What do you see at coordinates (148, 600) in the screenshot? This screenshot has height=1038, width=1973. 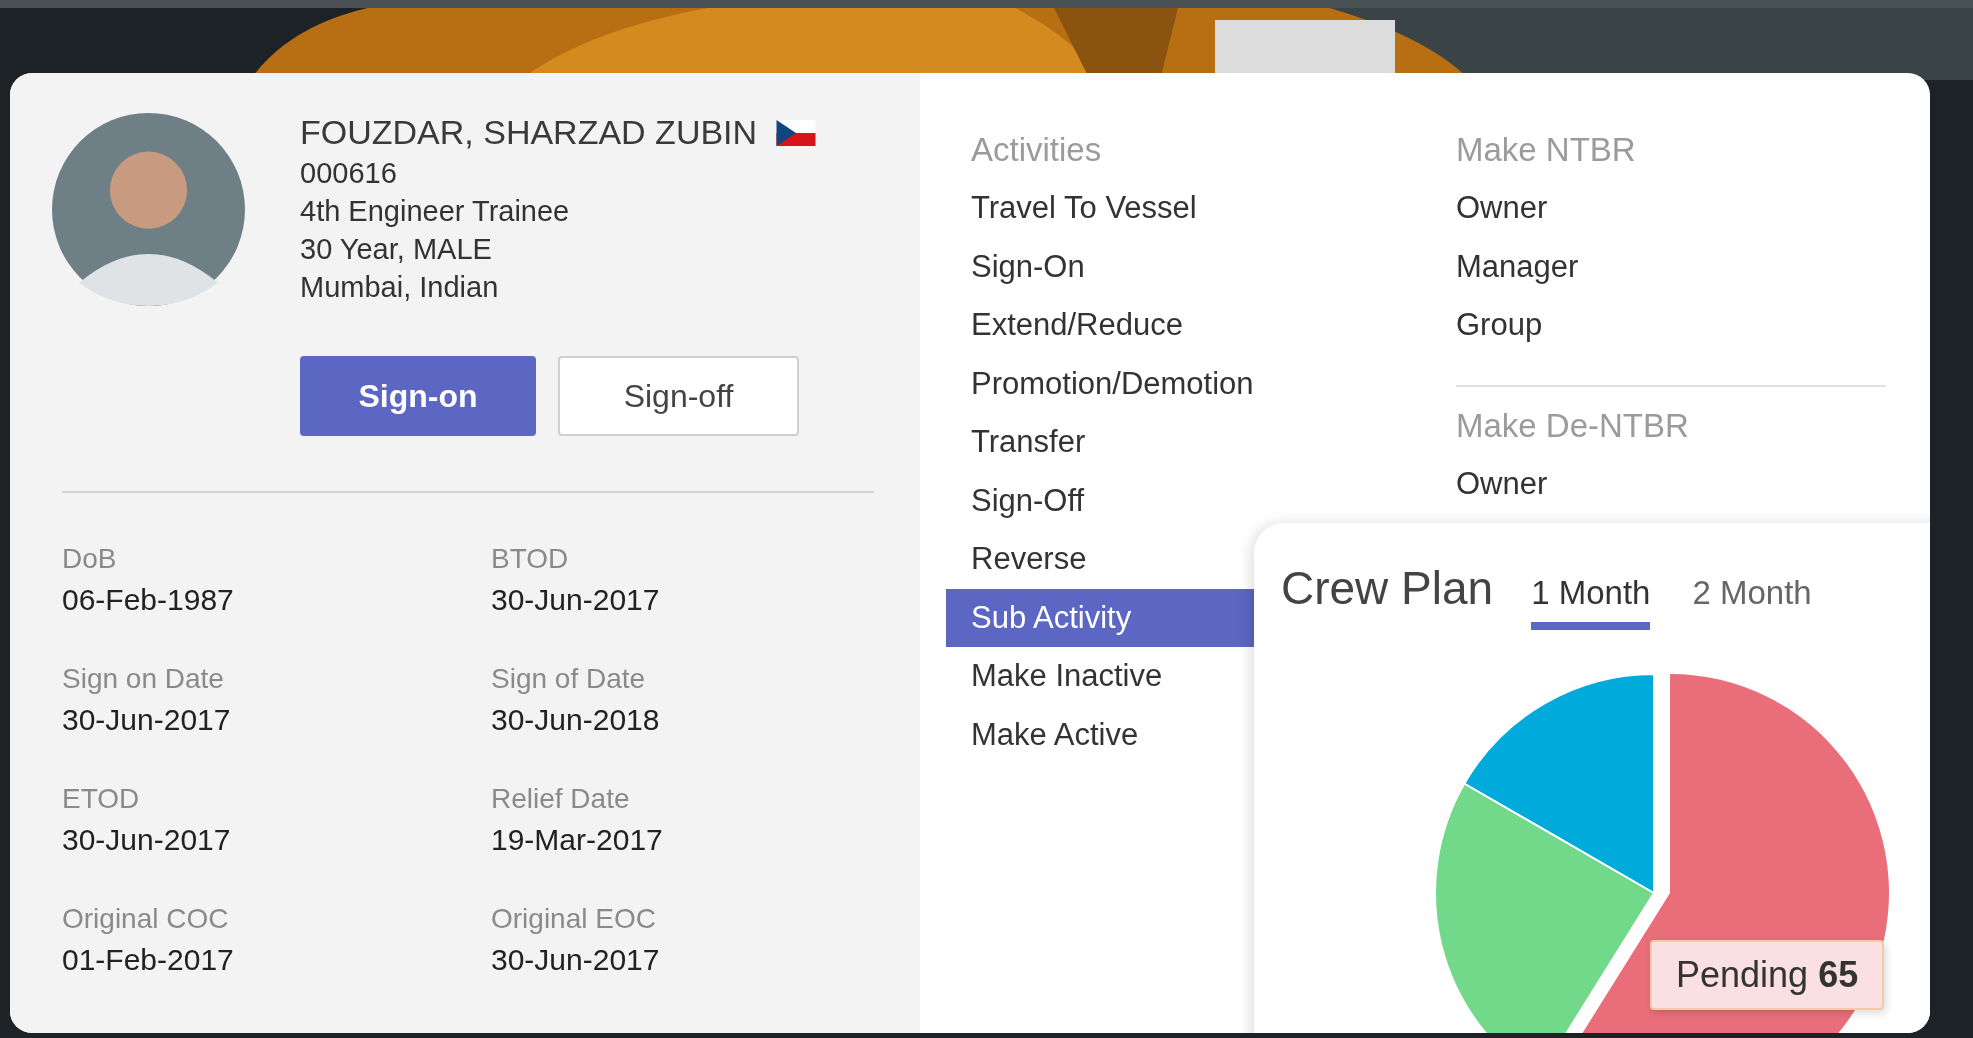 I see `field-value: 06-Feb-1987` at bounding box center [148, 600].